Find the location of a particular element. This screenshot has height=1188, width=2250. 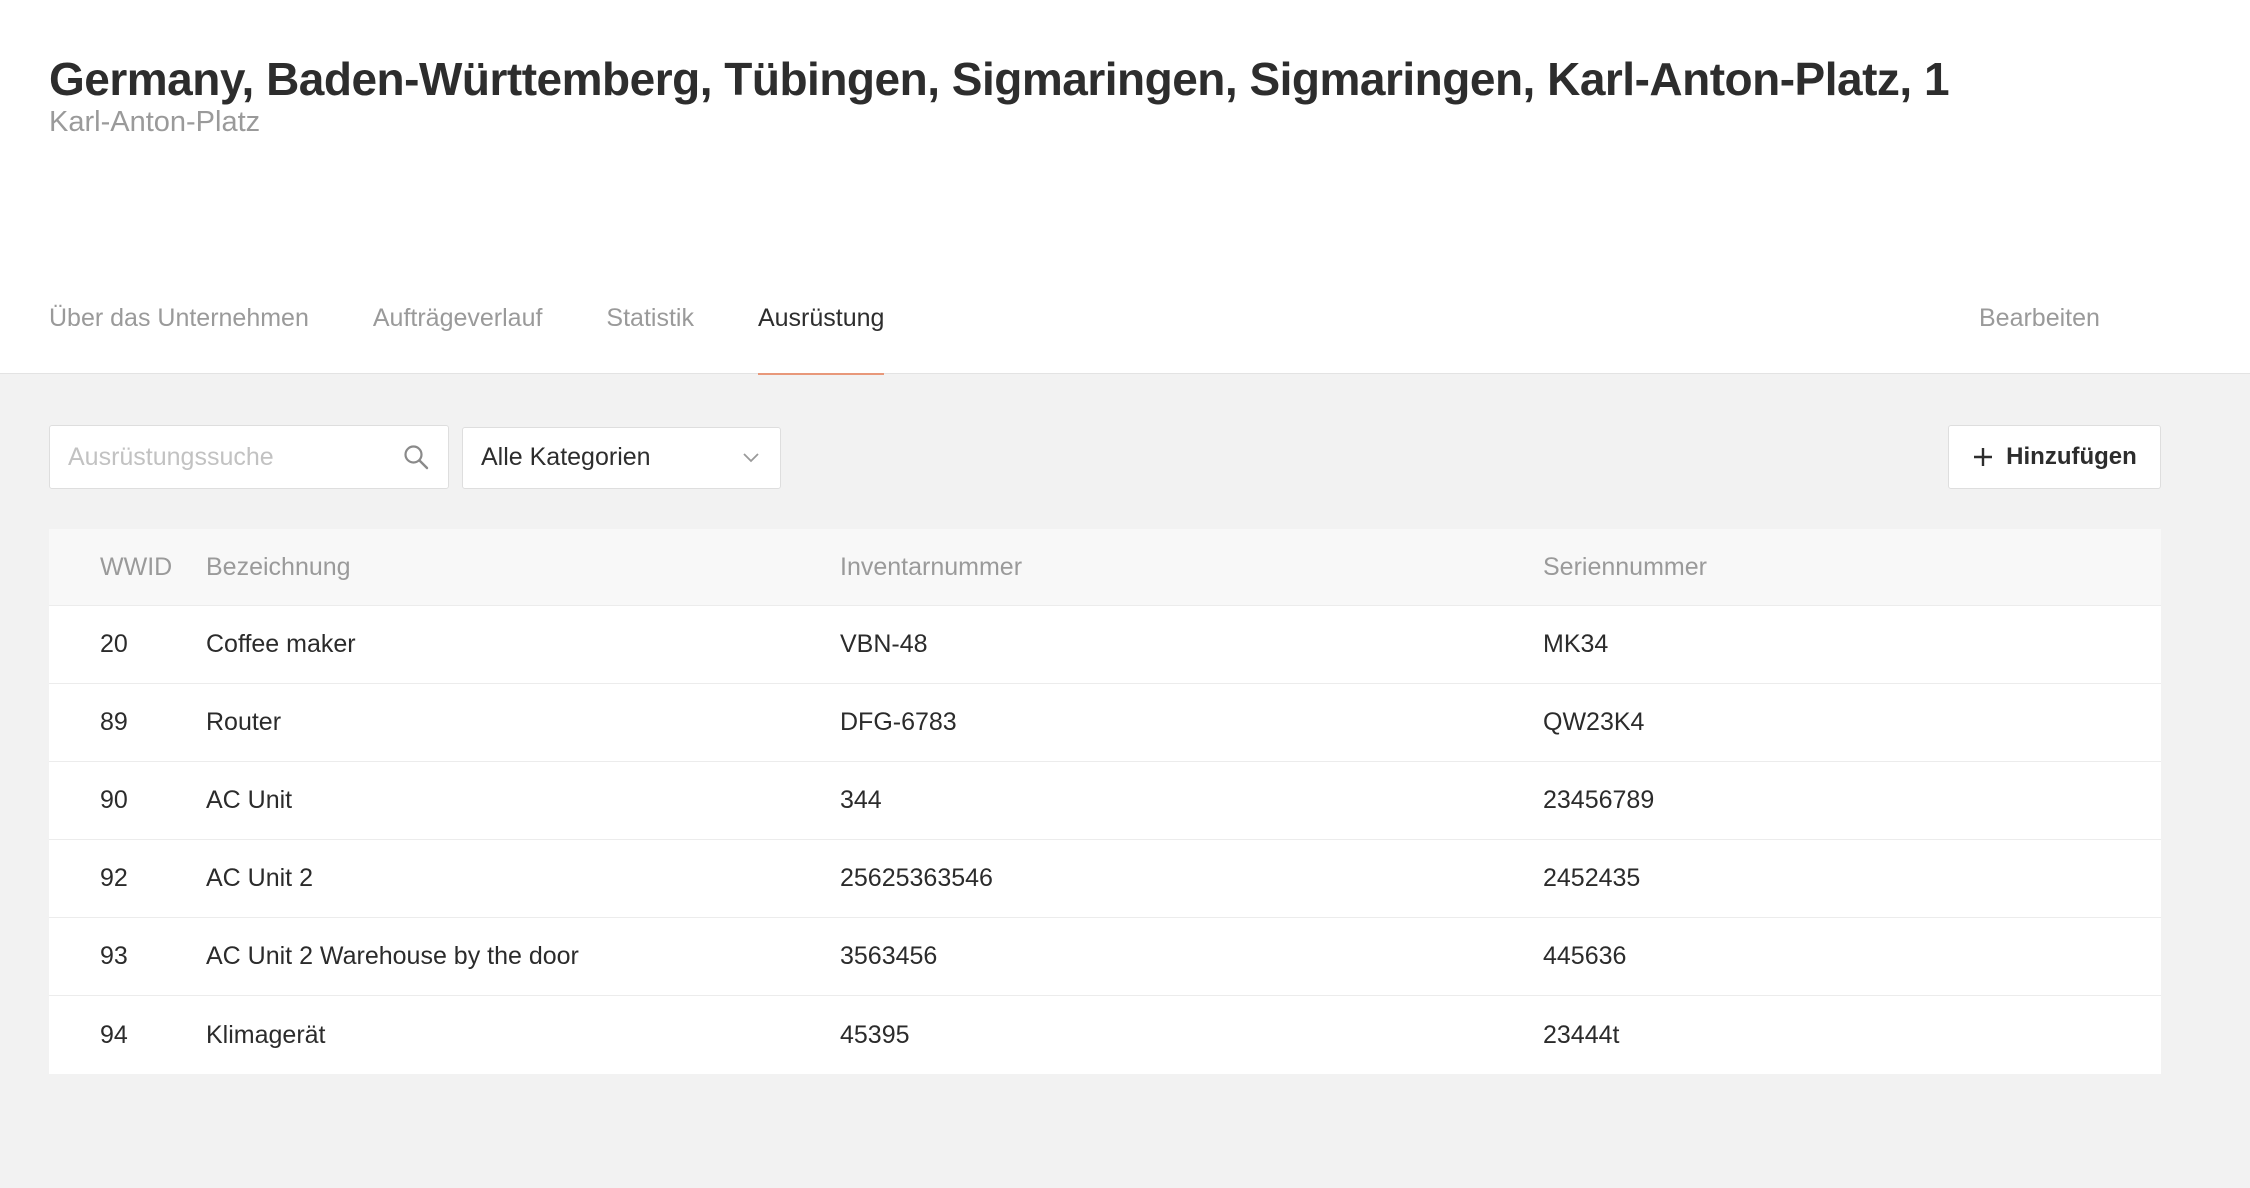

cell-serial: 2452435 is located at coordinates (1592, 878).